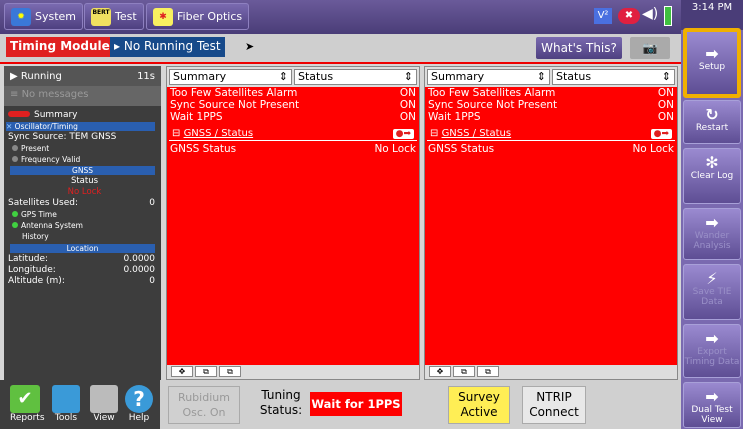 The height and width of the screenshot is (429, 743). I want to click on status-label: Status, so click(84, 181).